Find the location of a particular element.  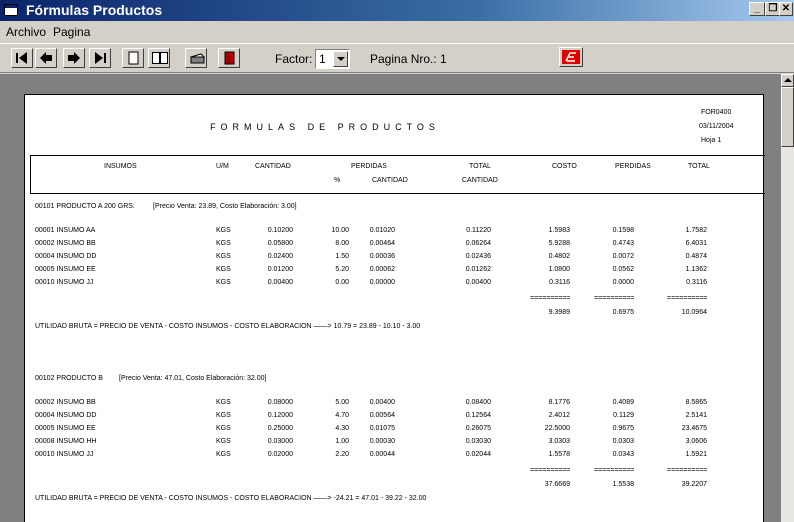

col-header-perdidas-cantidad: CANTIDAD is located at coordinates (390, 180).